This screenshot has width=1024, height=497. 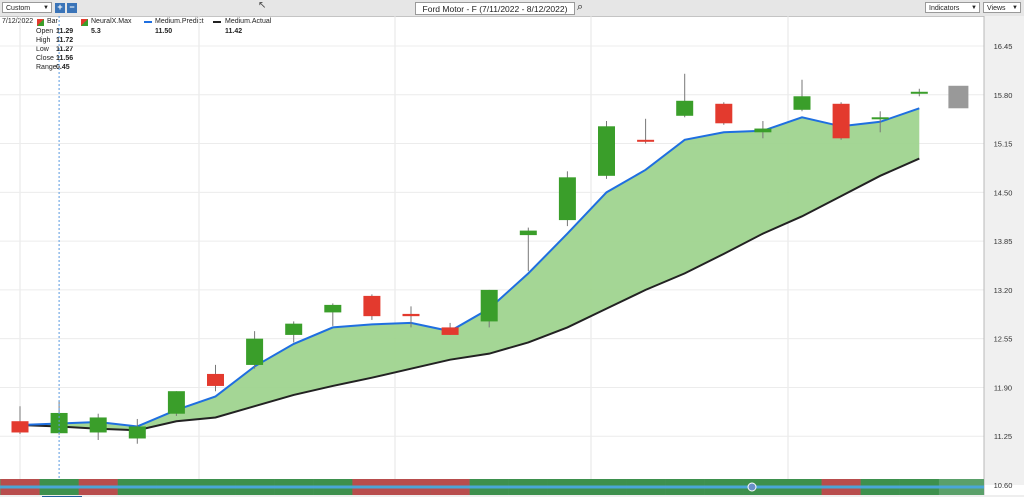 What do you see at coordinates (752, 487) in the screenshot?
I see `timeline-handle` at bounding box center [752, 487].